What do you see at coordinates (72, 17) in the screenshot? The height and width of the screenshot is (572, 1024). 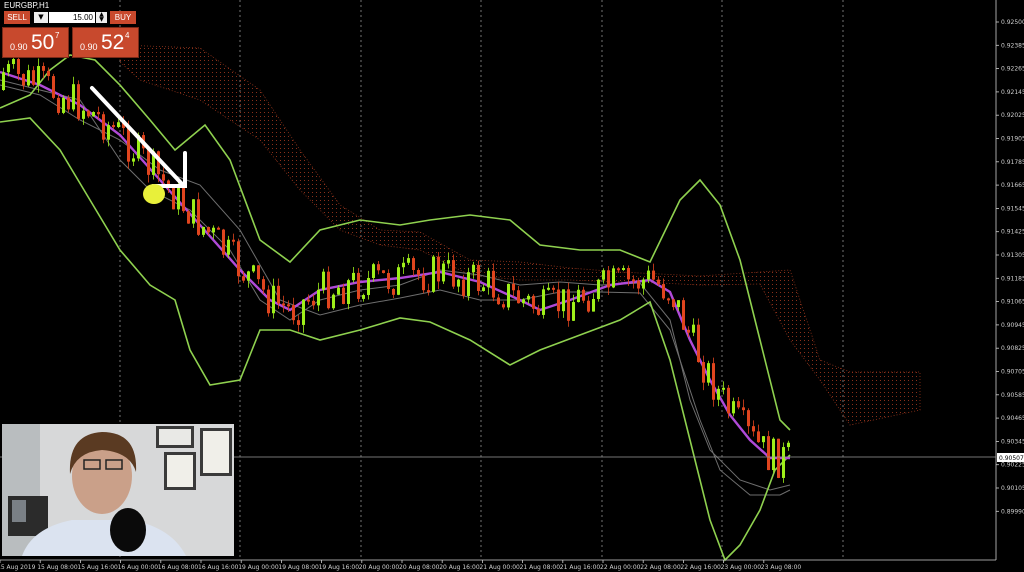 I see `lot-size-input: 15.00` at bounding box center [72, 17].